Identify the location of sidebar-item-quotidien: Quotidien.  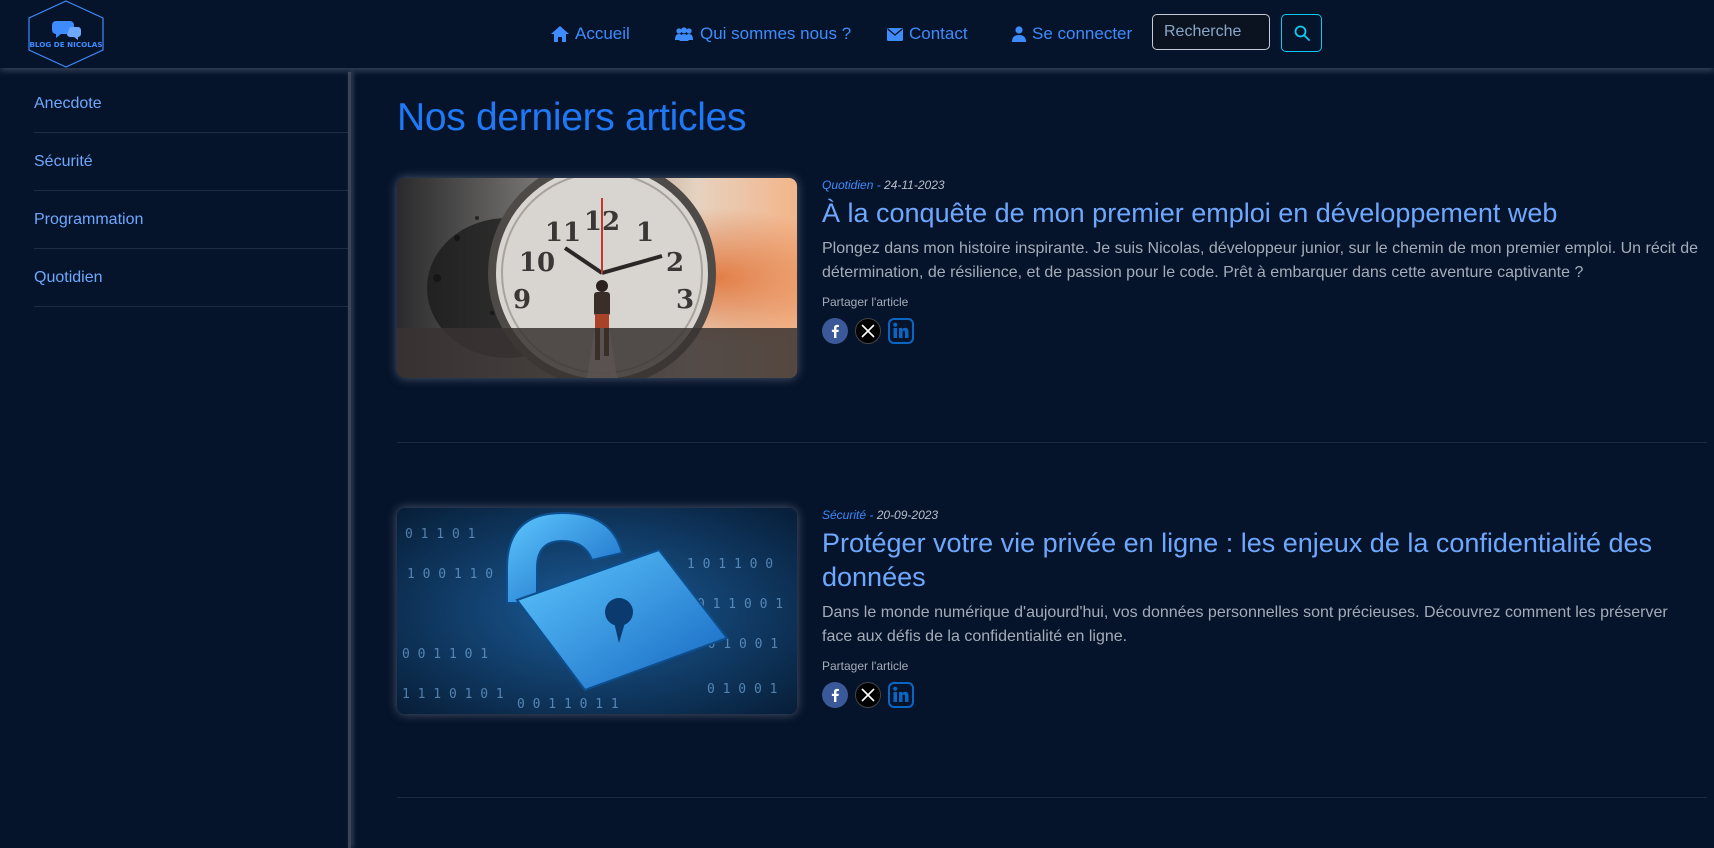
(191, 278).